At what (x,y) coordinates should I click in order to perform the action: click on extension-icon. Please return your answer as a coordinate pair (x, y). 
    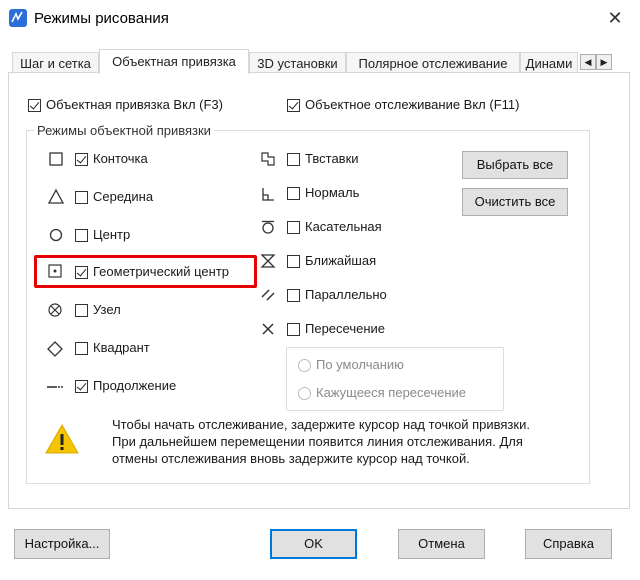
    Looking at the image, I should click on (55, 387).